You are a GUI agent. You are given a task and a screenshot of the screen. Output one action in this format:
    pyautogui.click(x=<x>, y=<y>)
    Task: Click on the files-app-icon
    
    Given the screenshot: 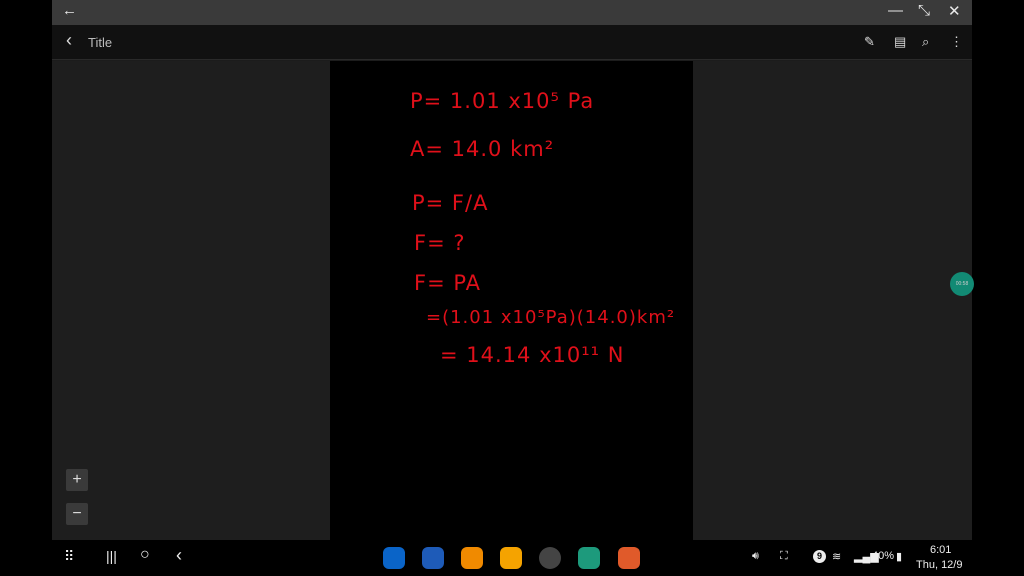 What is the action you would take?
    pyautogui.click(x=511, y=558)
    